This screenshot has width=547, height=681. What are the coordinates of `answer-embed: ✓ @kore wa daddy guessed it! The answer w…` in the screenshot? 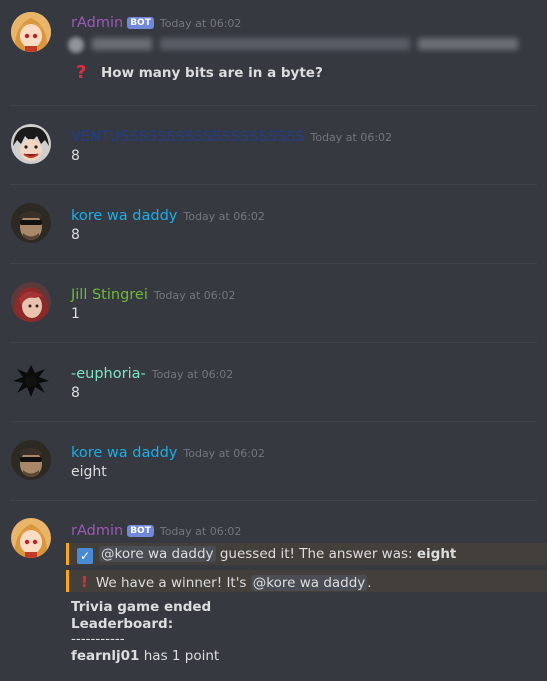 It's located at (306, 554).